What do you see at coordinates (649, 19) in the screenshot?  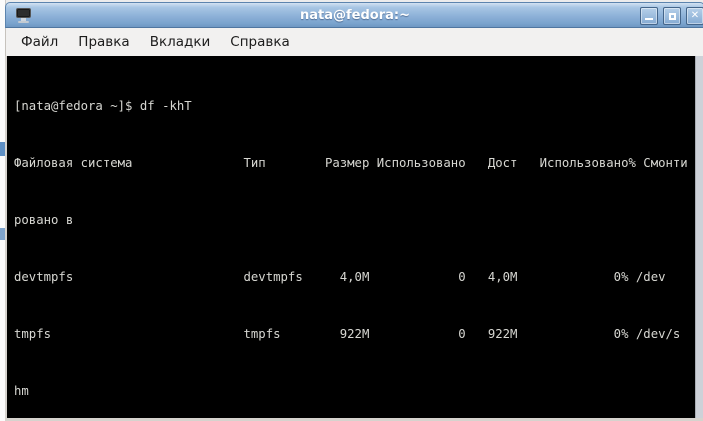 I see `minimize-icon` at bounding box center [649, 19].